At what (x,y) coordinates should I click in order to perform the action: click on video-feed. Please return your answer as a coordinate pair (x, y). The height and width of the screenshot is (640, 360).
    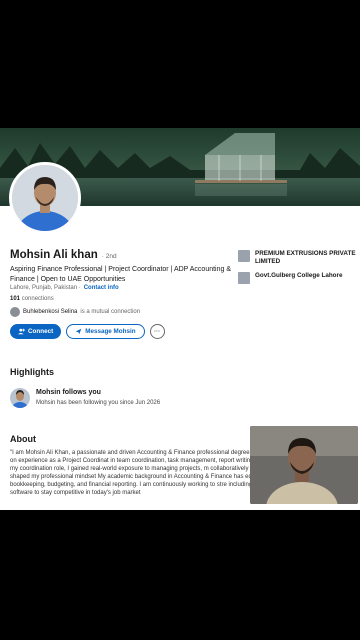
    Looking at the image, I should click on (304, 465).